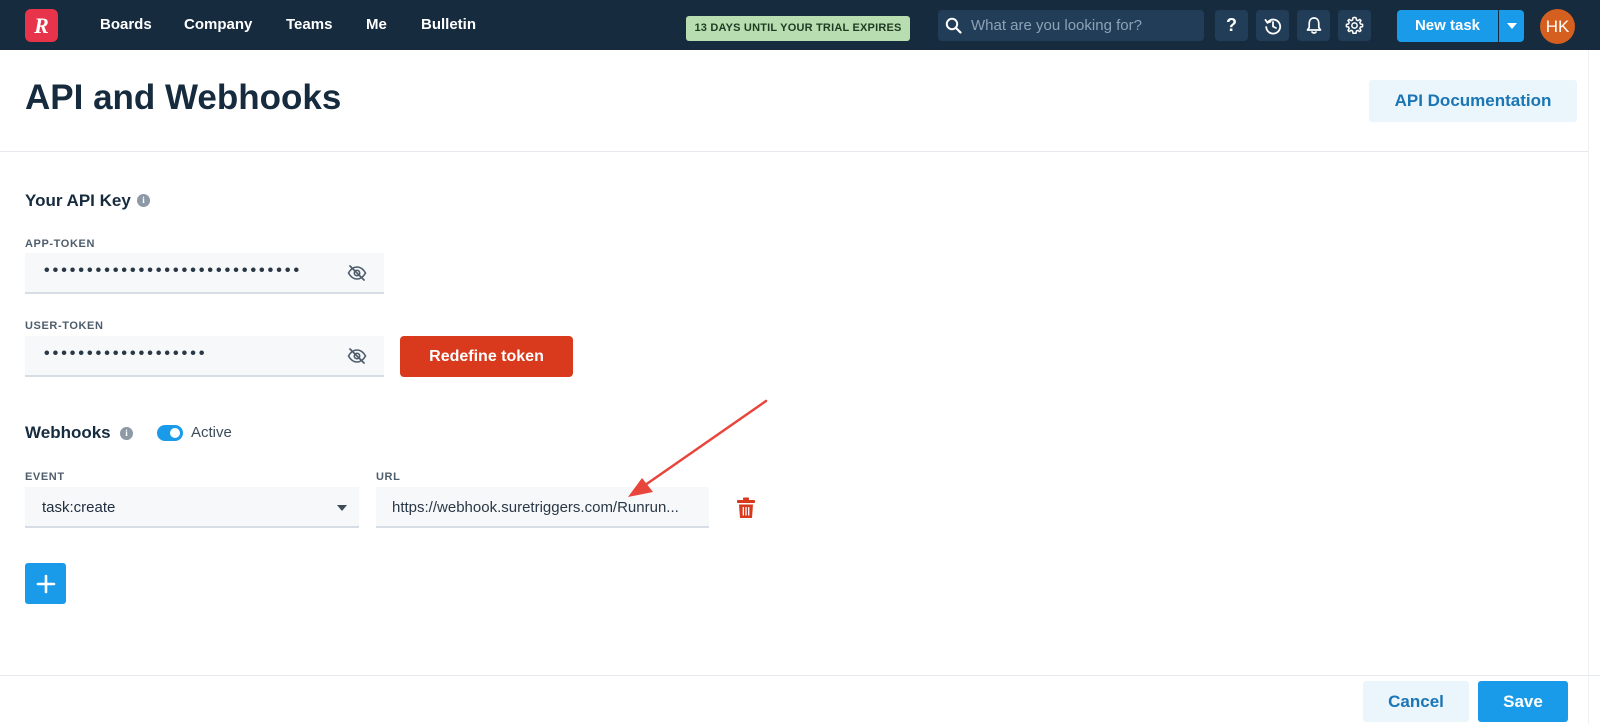 The height and width of the screenshot is (724, 1600). What do you see at coordinates (64, 326) in the screenshot?
I see `user-token-label: USER-TOKEN` at bounding box center [64, 326].